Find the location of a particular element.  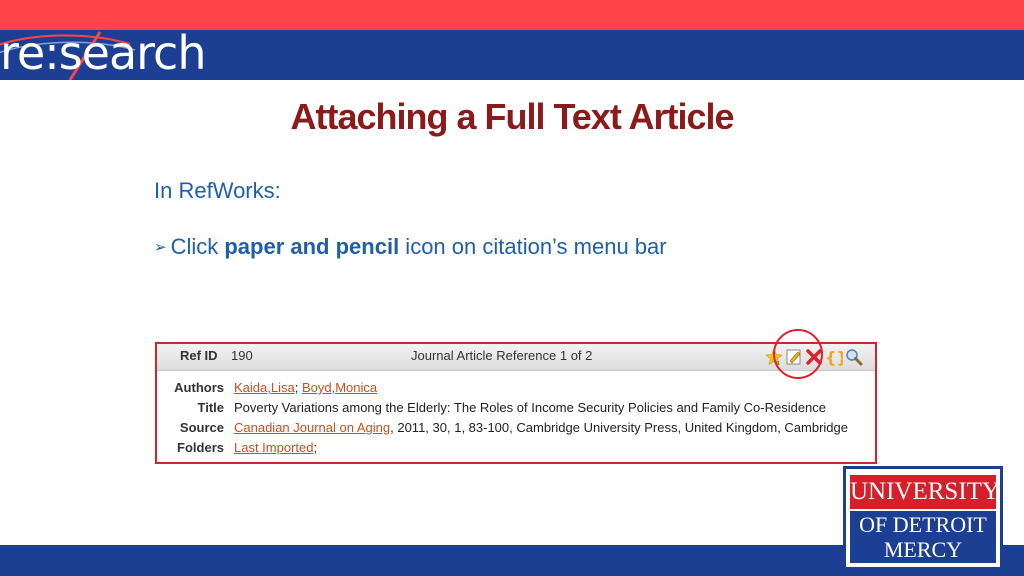

page-title: Attaching a Full Text Article is located at coordinates (512, 116).